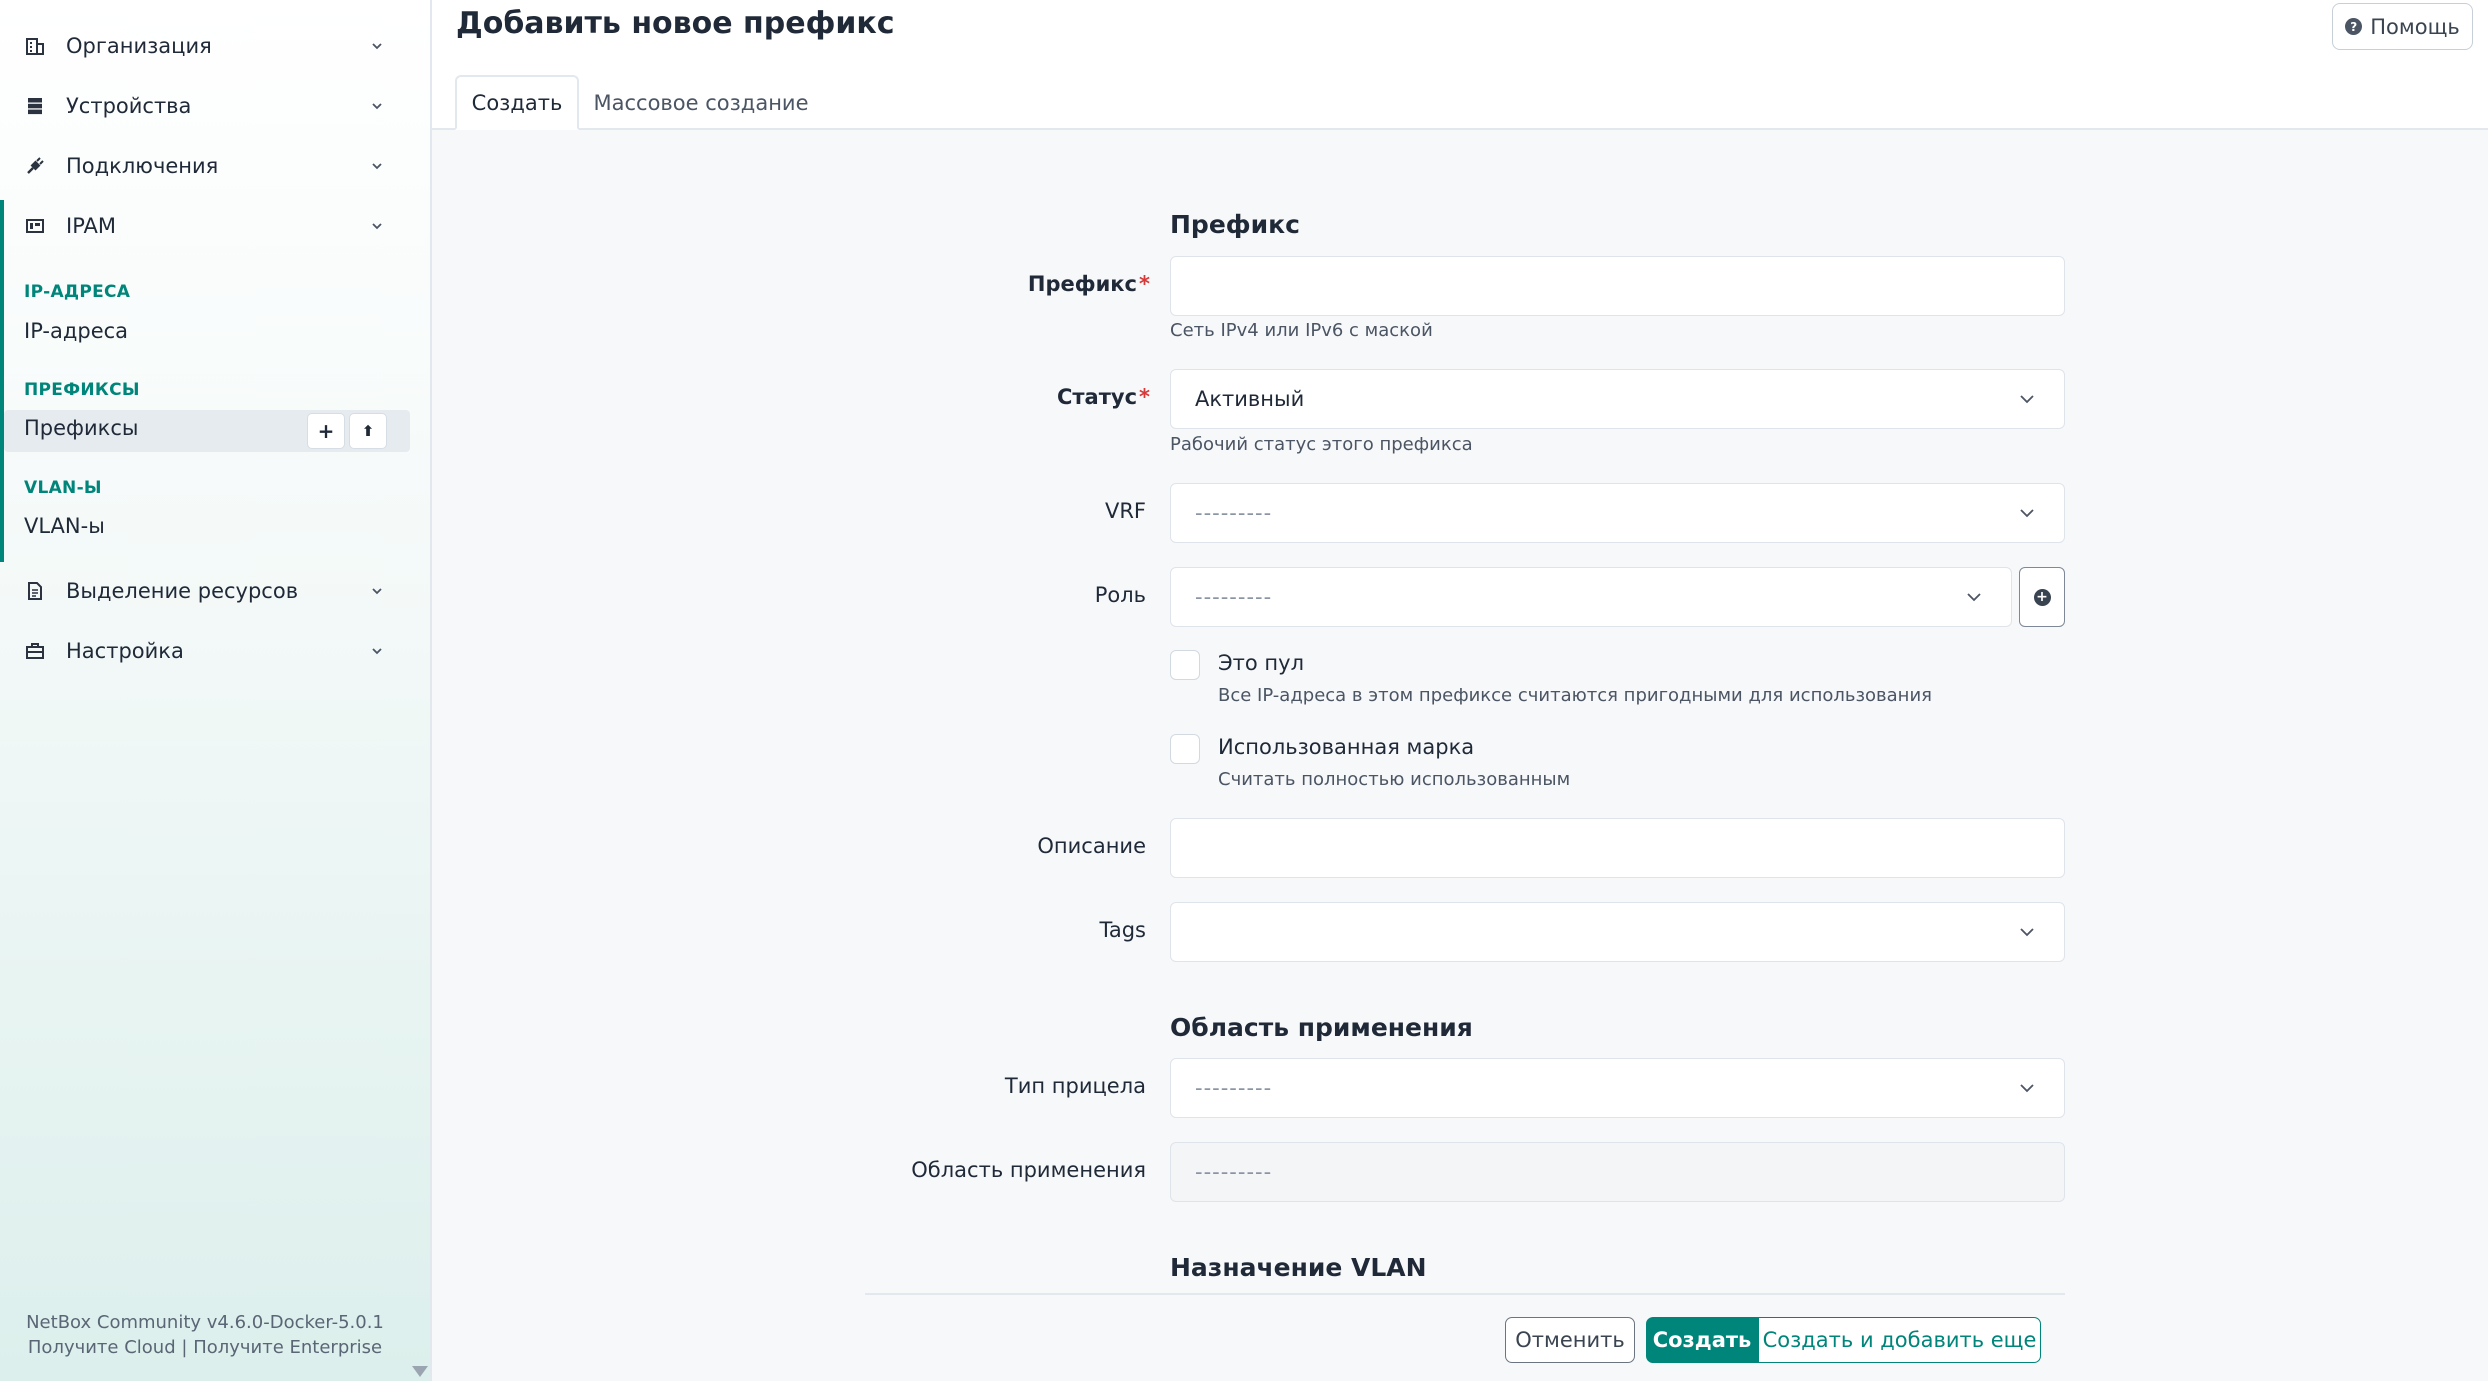 Image resolution: width=2488 pixels, height=1381 pixels. What do you see at coordinates (1465, 1294) in the screenshot?
I see `form-footer-divider` at bounding box center [1465, 1294].